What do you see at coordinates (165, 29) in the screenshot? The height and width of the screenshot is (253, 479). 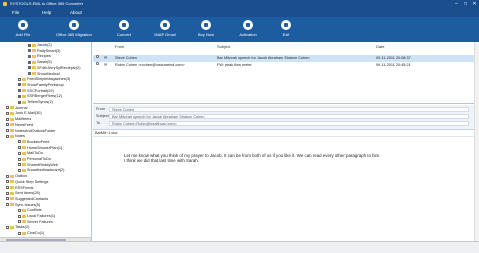 I see `imap-gmail-button: IMAP Gmail` at bounding box center [165, 29].